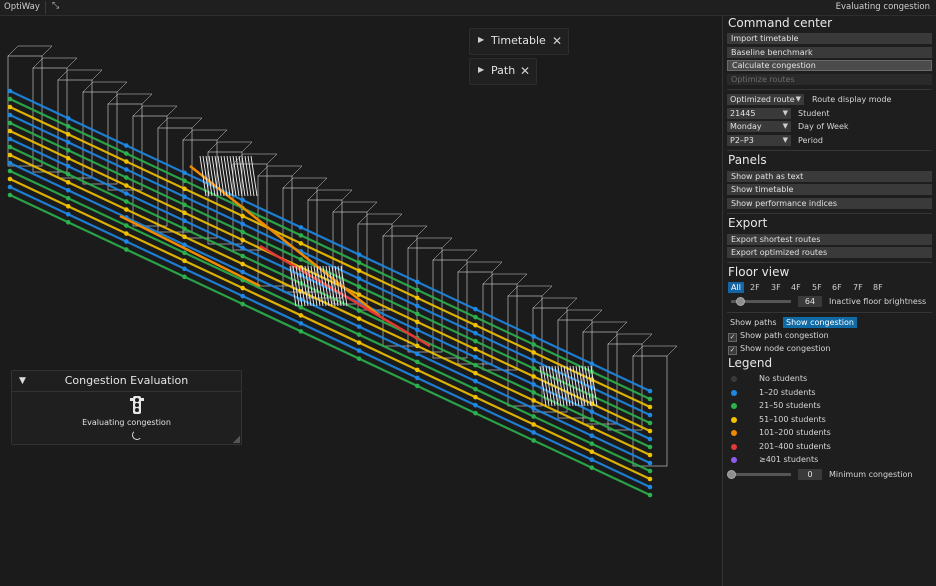  Describe the element at coordinates (759, 113) in the screenshot. I see `student-select: 21445 ▼` at that location.